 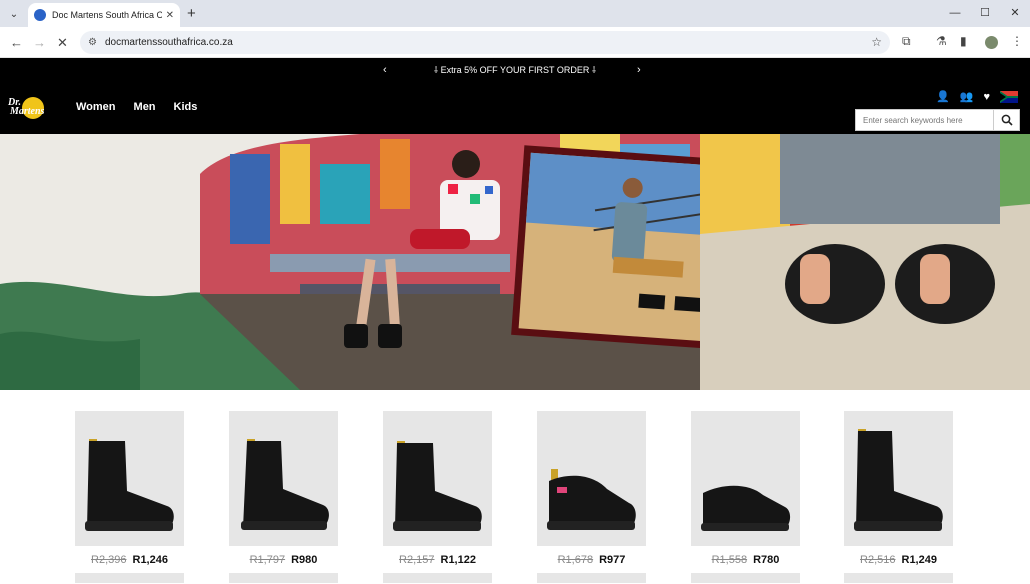 I want to click on promo-text-wrap: ⸸ Extra 5% OFF YOUR FIRST ORDER ⸸, so click(x=515, y=70).